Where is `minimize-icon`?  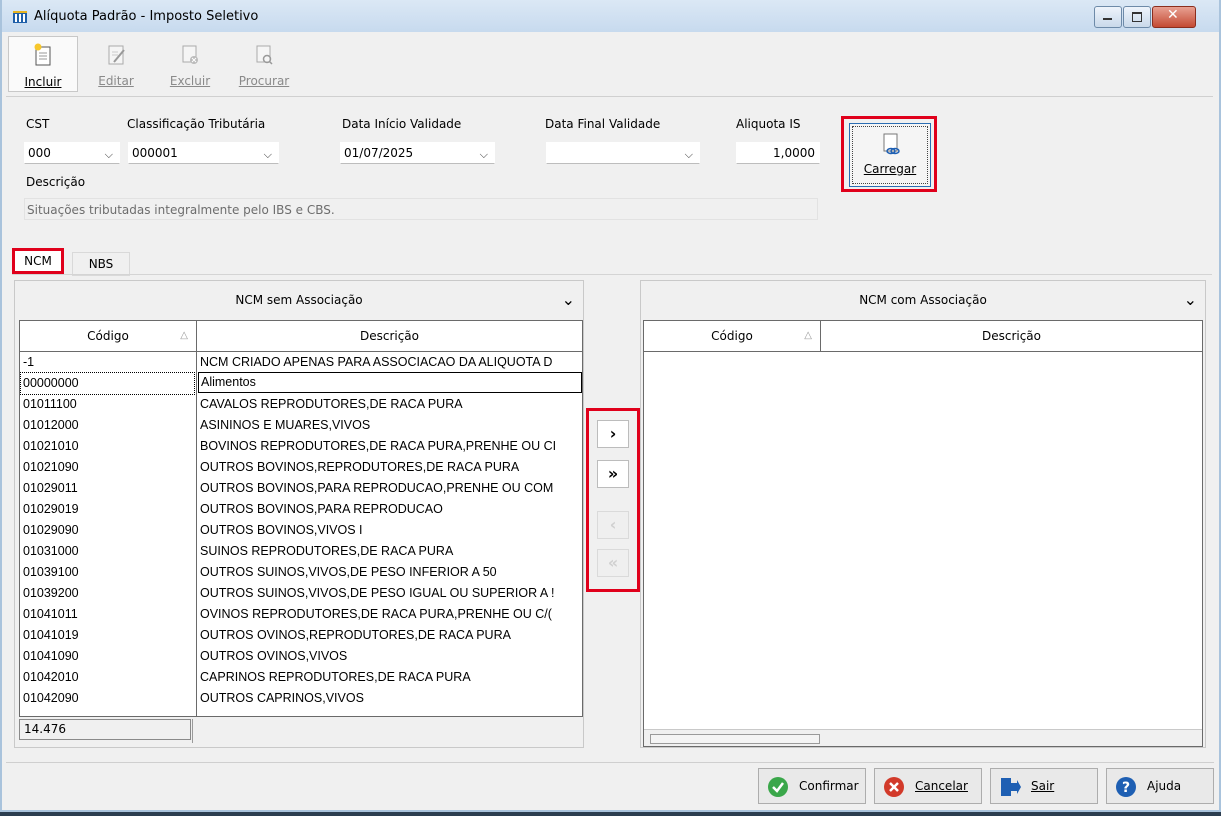 minimize-icon is located at coordinates (1107, 19).